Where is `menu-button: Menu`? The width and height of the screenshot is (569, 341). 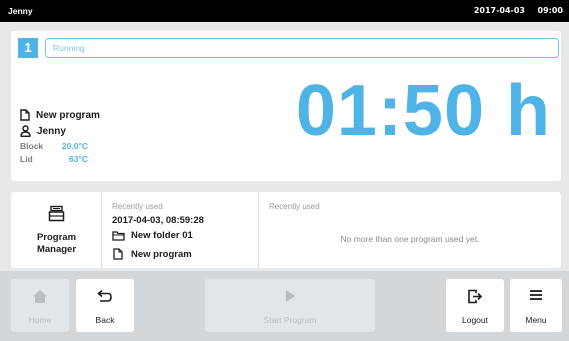 menu-button: Menu is located at coordinates (536, 305).